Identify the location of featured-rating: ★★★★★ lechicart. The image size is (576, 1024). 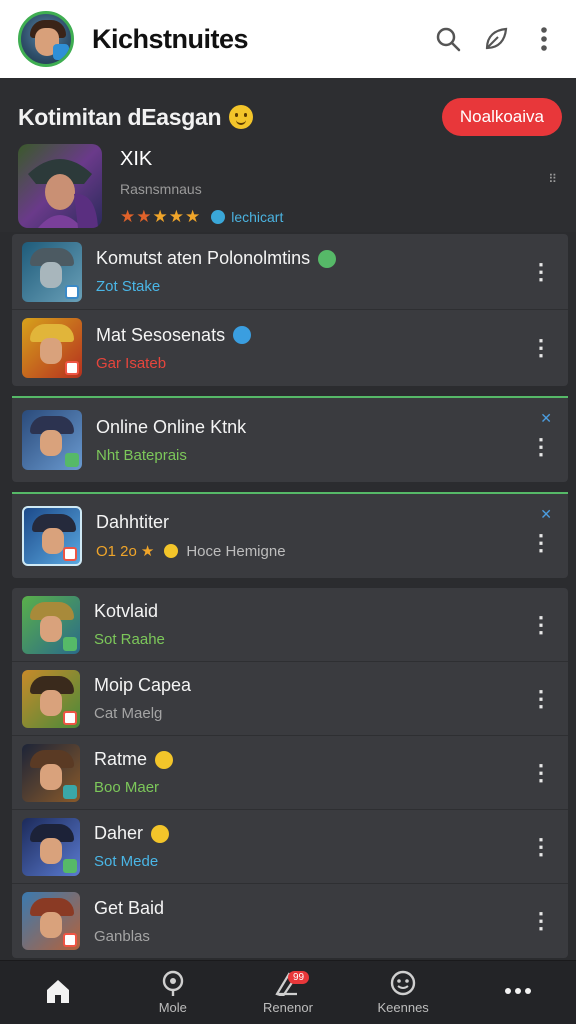
(201, 217).